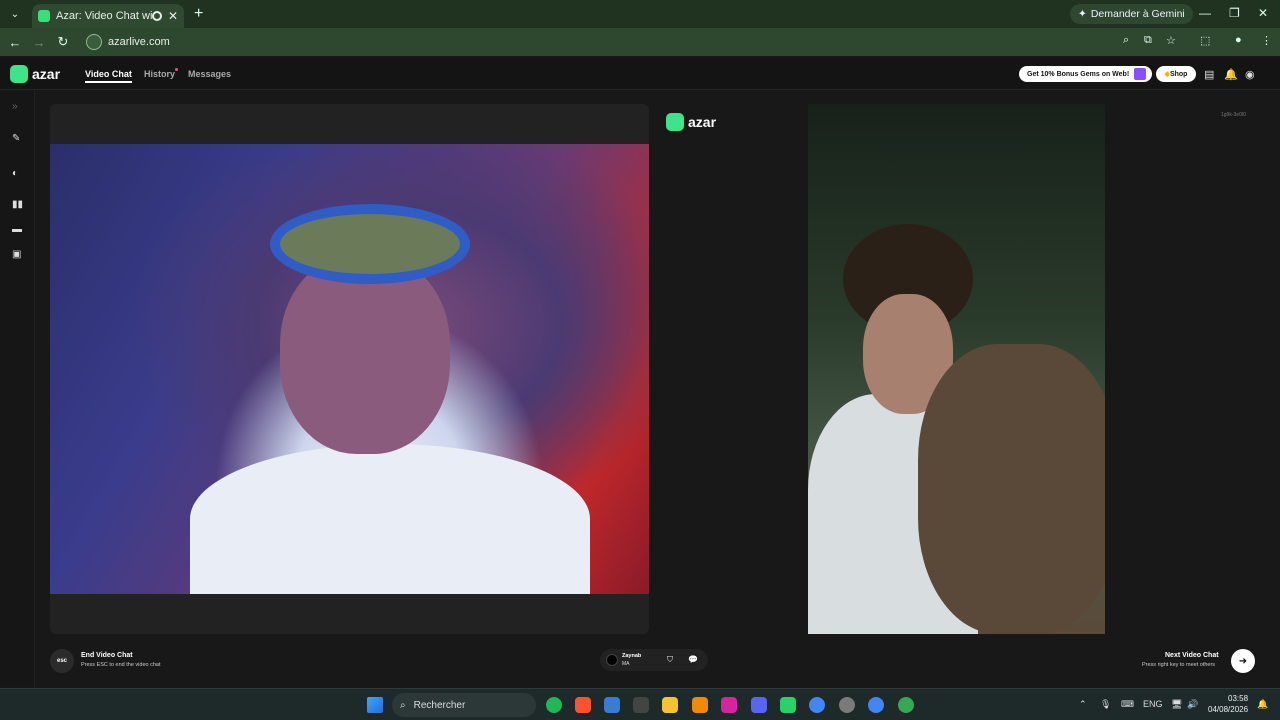 The width and height of the screenshot is (1280, 720). I want to click on layout-stacked-icon: ▬, so click(17, 229).